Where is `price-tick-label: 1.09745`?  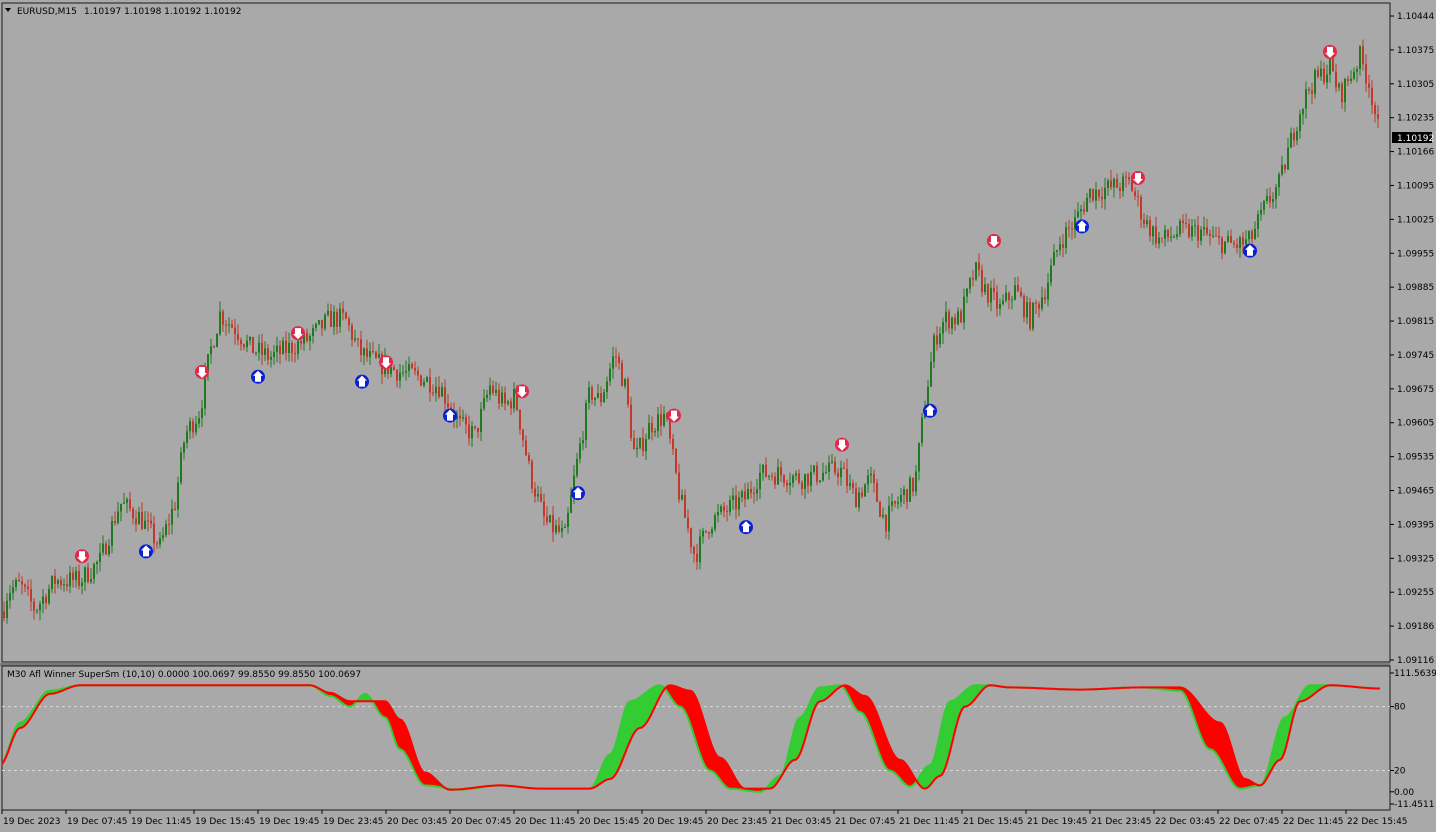 price-tick-label: 1.09745 is located at coordinates (1415, 356).